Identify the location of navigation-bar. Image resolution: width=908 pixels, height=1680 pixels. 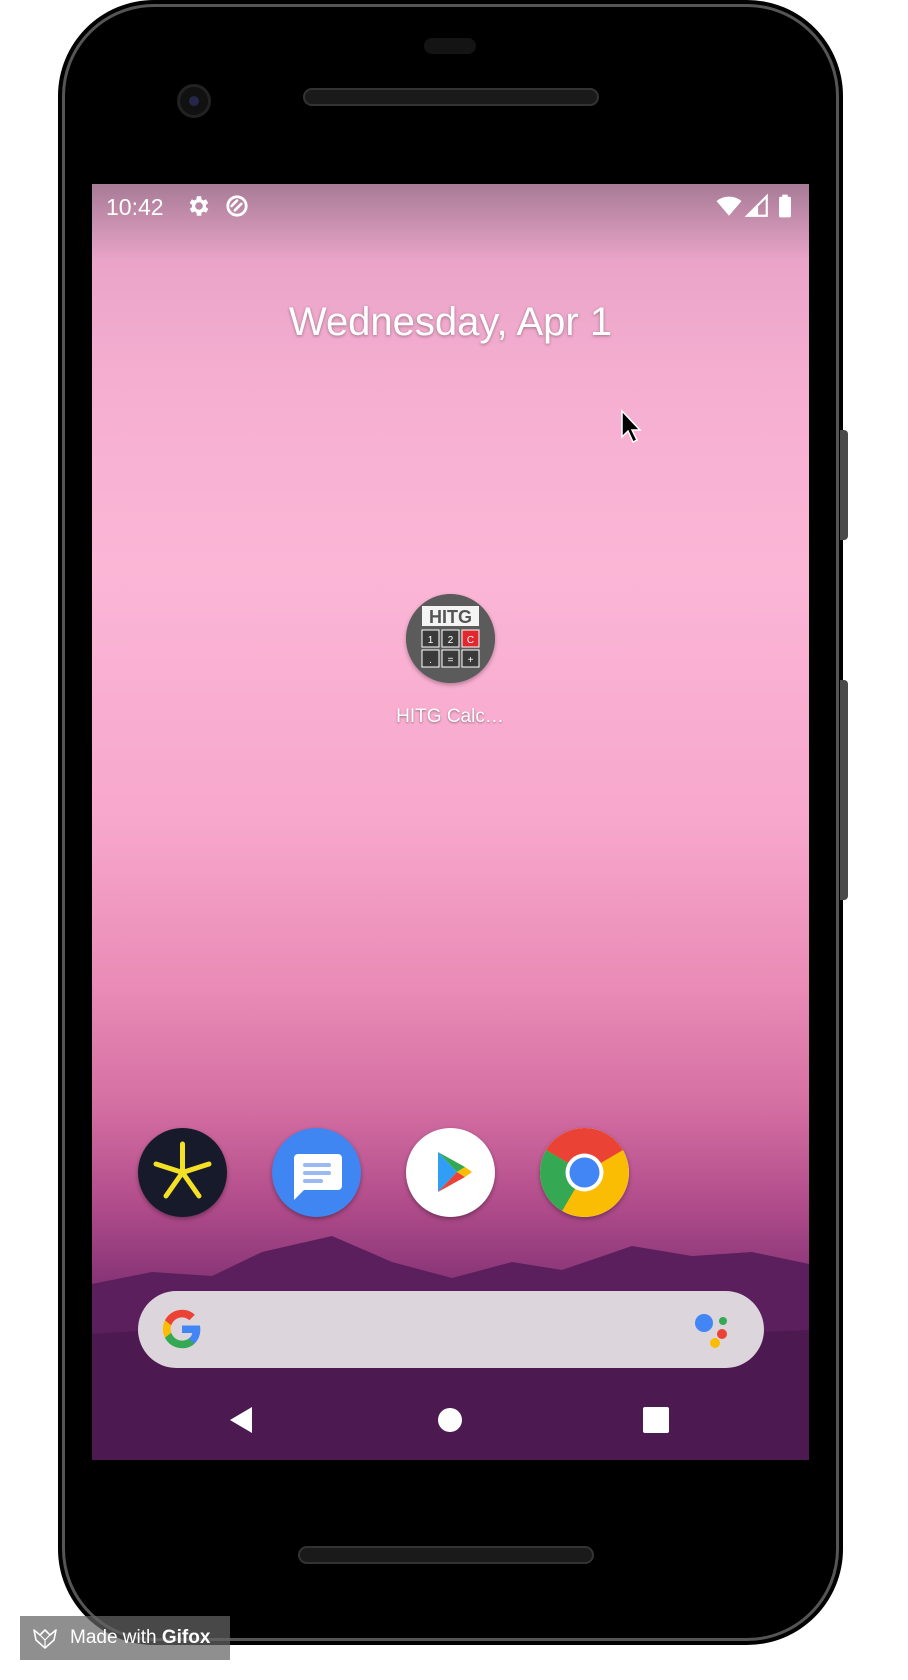
(450, 1420).